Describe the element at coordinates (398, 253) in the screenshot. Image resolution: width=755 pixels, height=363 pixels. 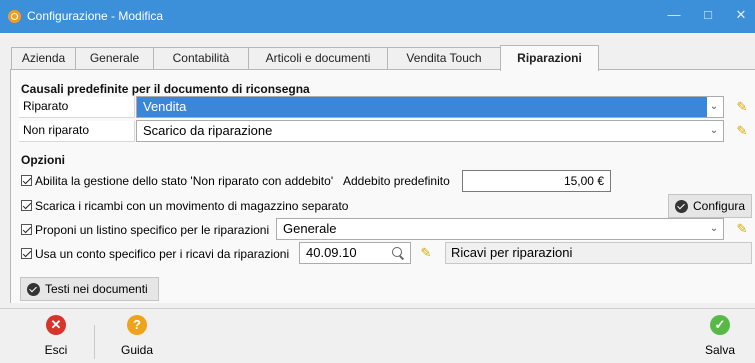
I see `search-icon` at that location.